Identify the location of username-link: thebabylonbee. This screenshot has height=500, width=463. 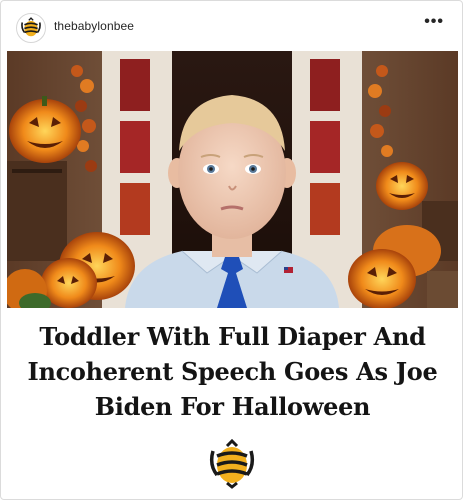
(94, 26).